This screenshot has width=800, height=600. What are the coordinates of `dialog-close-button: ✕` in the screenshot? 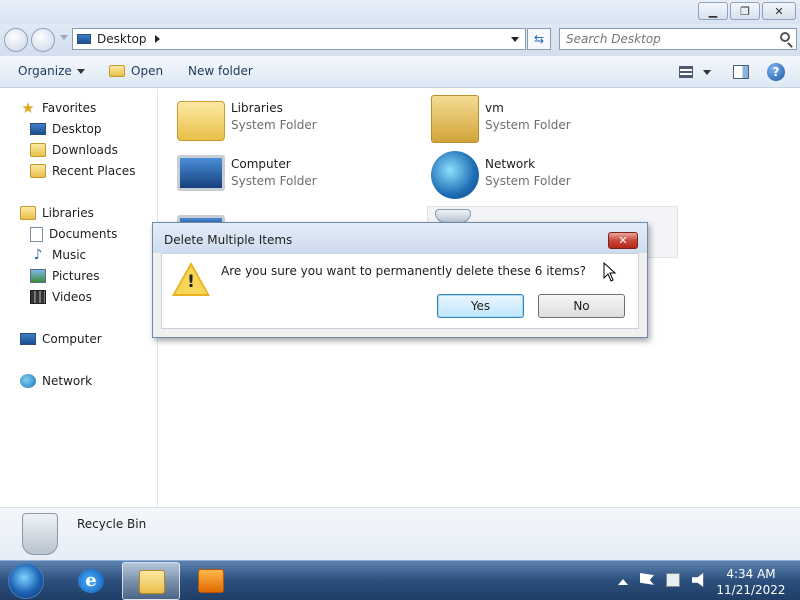 It's located at (623, 240).